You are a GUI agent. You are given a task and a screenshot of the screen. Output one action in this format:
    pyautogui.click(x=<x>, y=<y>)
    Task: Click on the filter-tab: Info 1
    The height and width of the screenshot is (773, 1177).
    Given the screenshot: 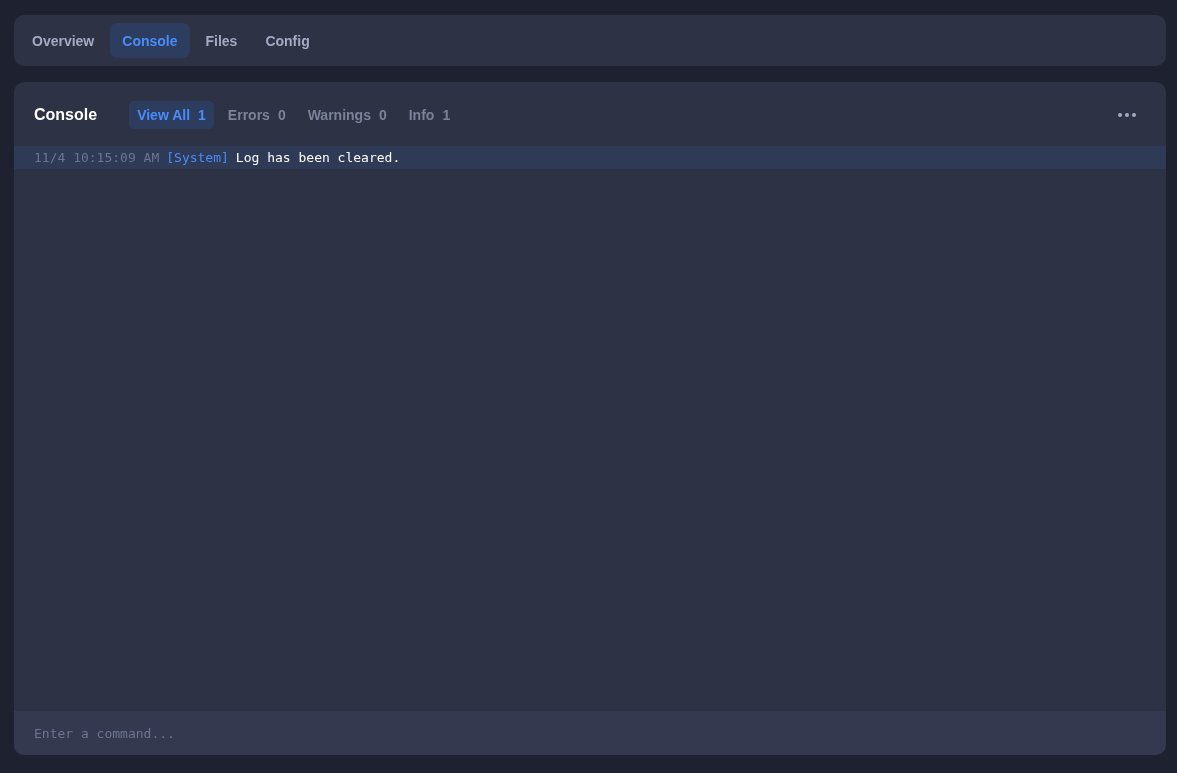 What is the action you would take?
    pyautogui.click(x=429, y=115)
    